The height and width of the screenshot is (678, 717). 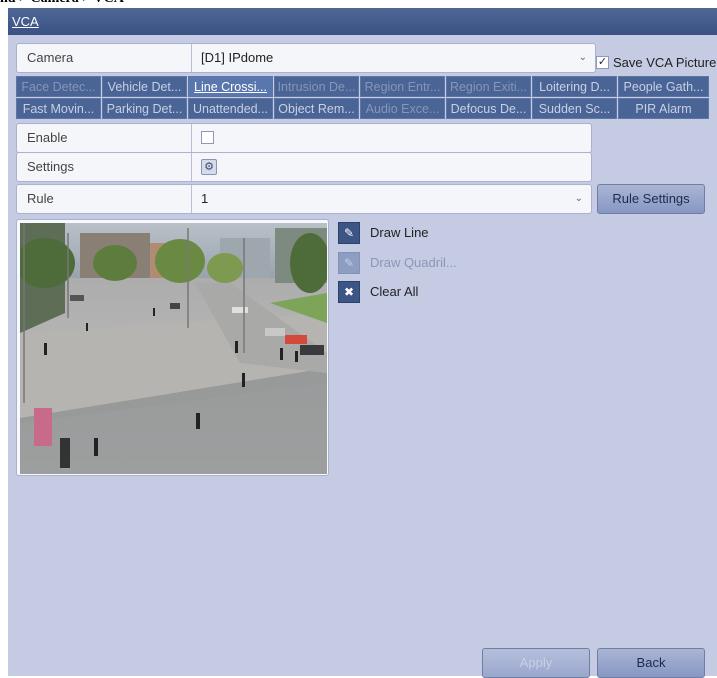 What do you see at coordinates (663, 108) in the screenshot?
I see `tab-pir-alarm: PIR Alarm` at bounding box center [663, 108].